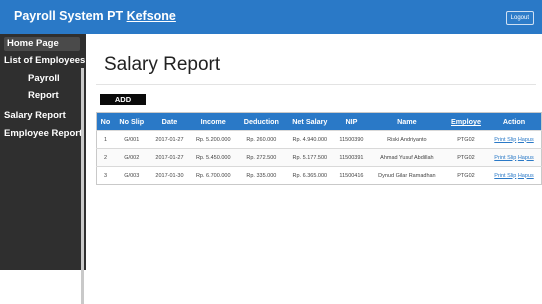 The width and height of the screenshot is (542, 304). I want to click on cell-slip: G/001, so click(131, 139).